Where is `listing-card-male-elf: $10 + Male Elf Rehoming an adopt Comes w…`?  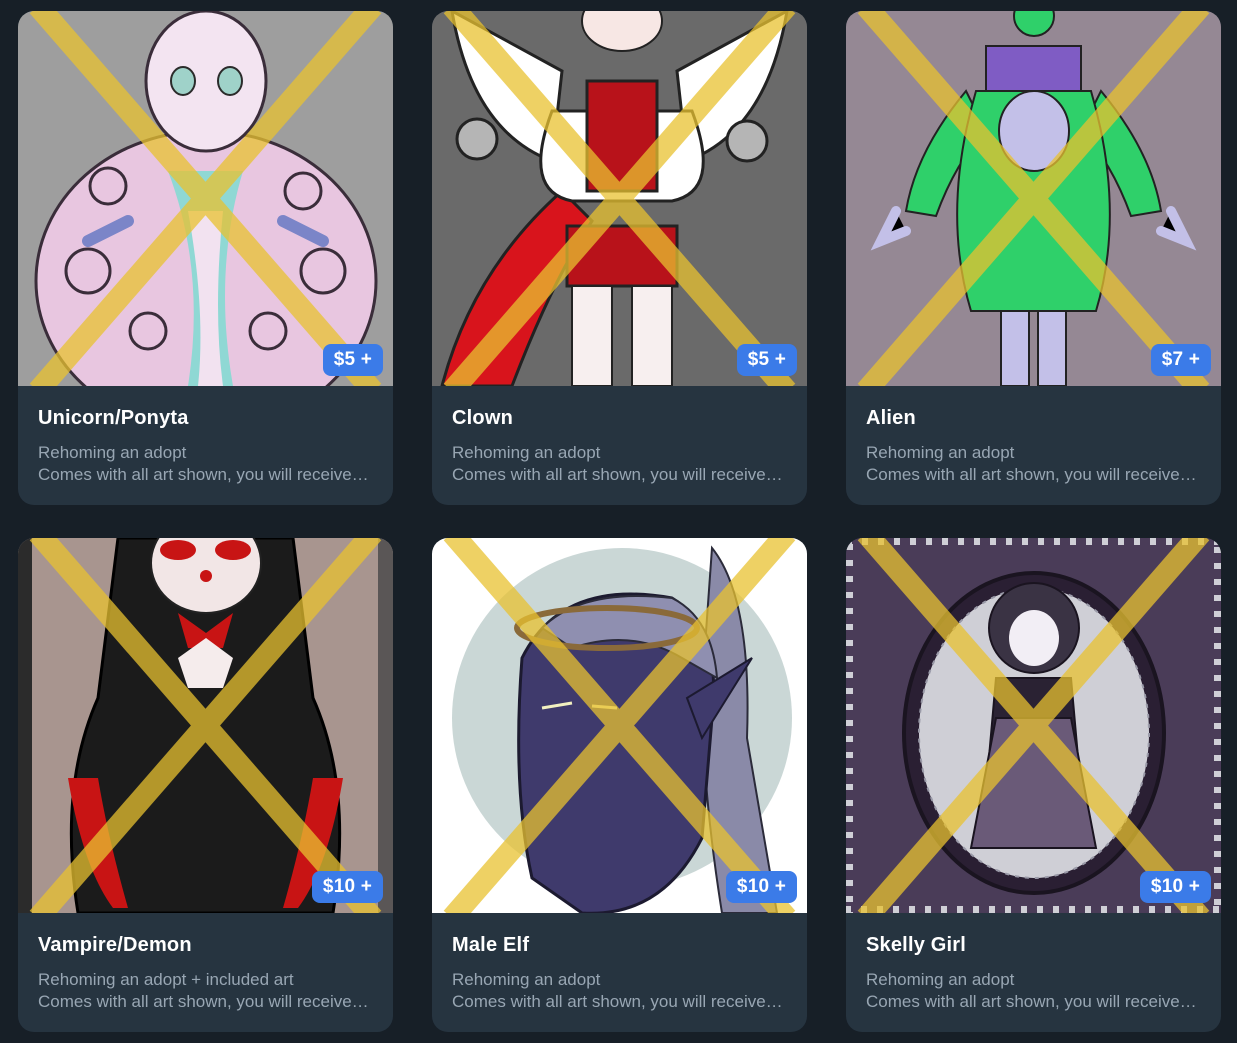
listing-card-male-elf: $10 + Male Elf Rehoming an adopt Comes w… is located at coordinates (619, 785).